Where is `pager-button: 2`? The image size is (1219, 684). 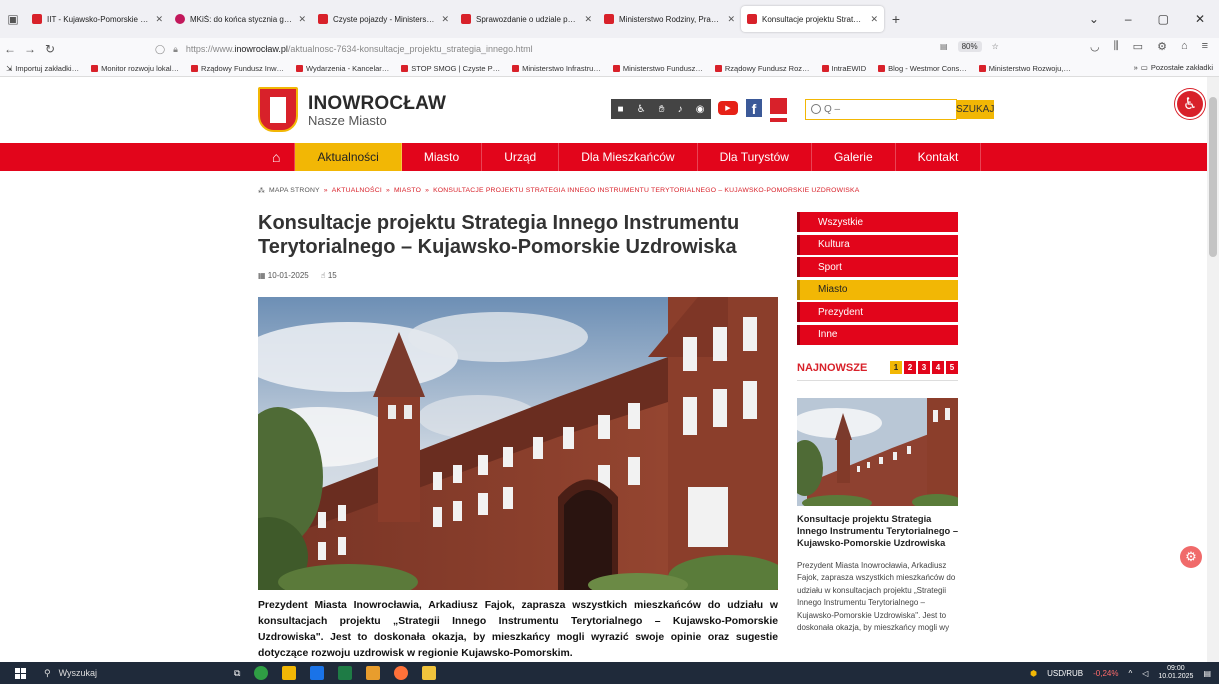 pager-button: 2 is located at coordinates (910, 367).